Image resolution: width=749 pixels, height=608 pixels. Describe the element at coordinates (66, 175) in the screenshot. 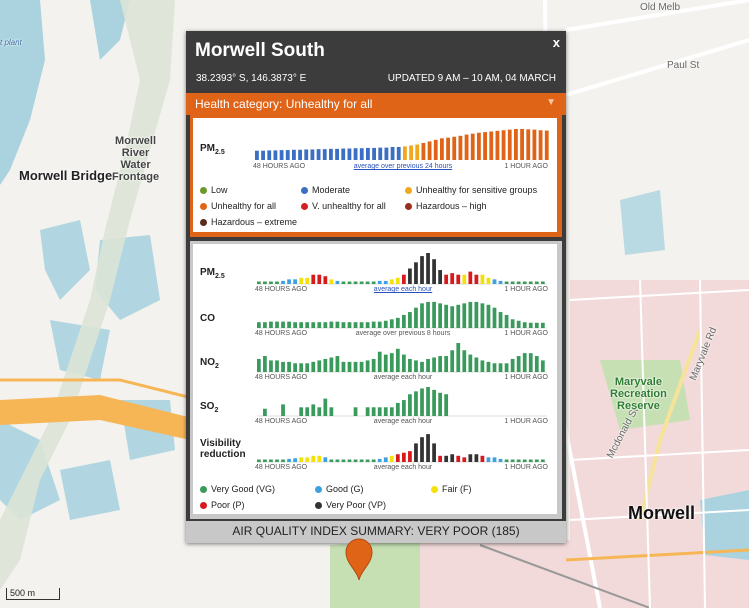

I see `place-label-morwell-bridge: Morwell Bridge` at that location.